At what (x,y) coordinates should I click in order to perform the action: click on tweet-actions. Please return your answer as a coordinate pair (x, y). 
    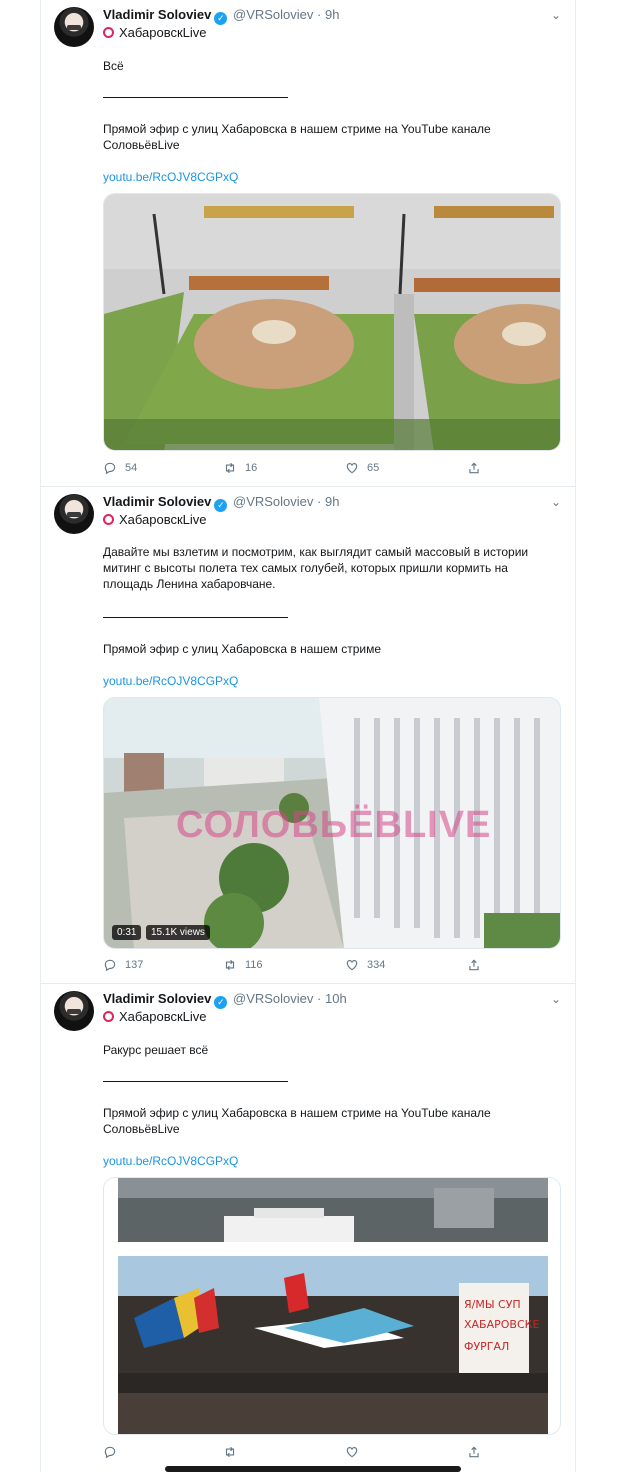
    Looking at the image, I should click on (323, 1453).